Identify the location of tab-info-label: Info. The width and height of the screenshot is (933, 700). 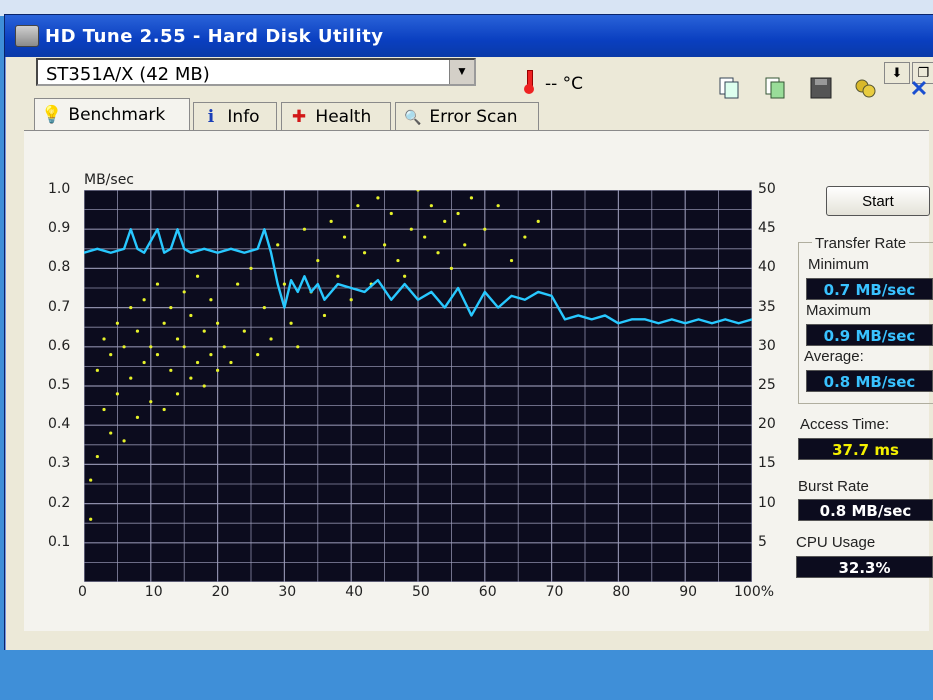
(243, 117).